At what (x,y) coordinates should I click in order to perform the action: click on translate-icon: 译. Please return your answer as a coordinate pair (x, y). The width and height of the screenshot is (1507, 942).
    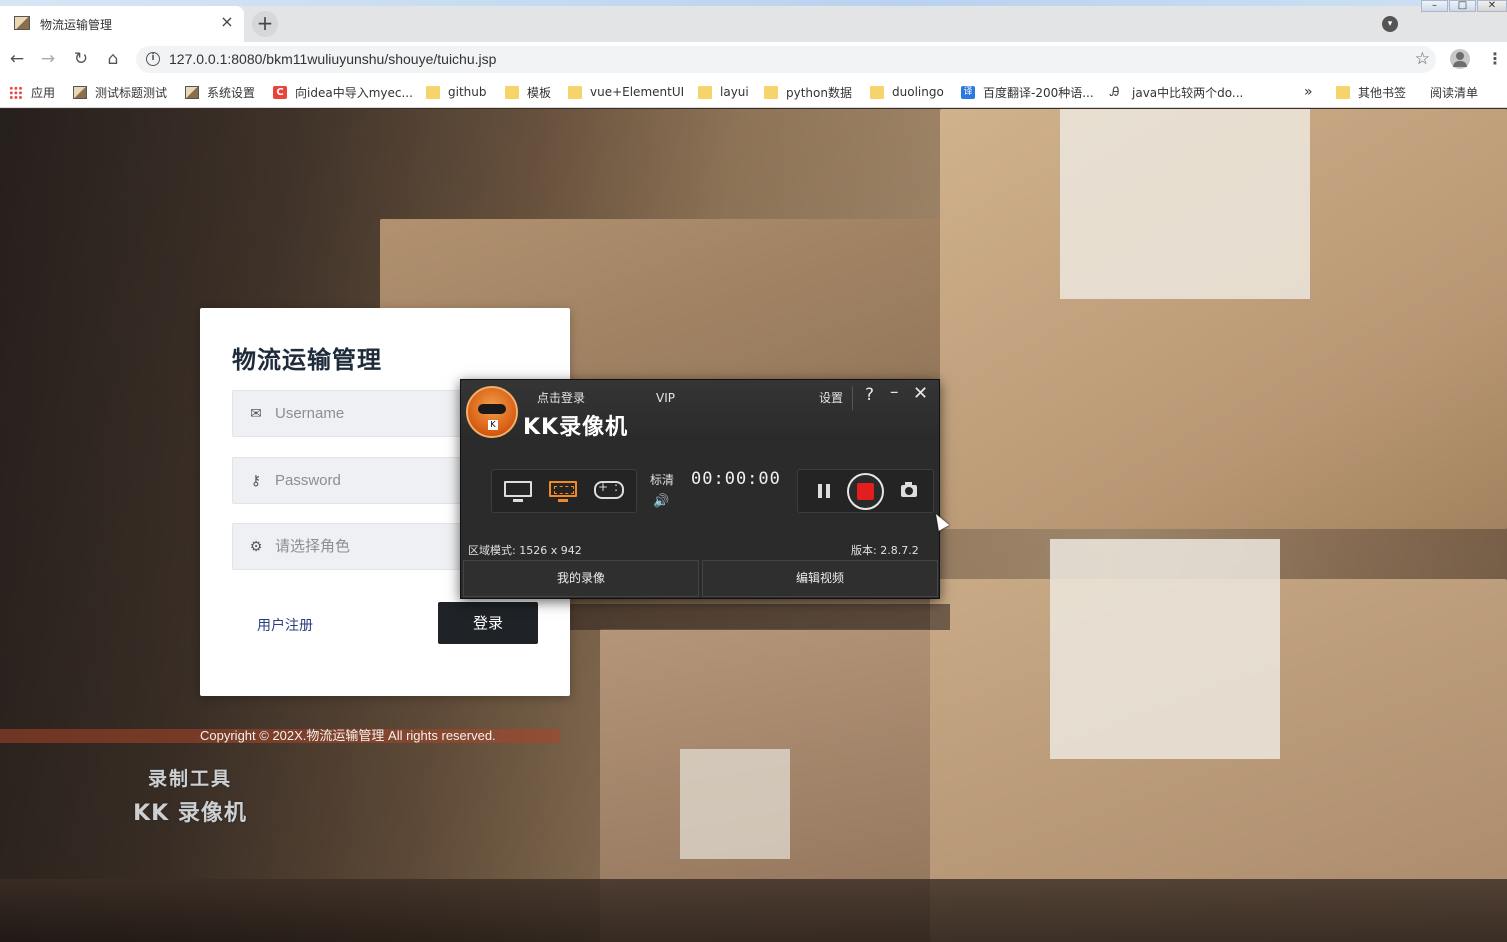
    Looking at the image, I should click on (968, 92).